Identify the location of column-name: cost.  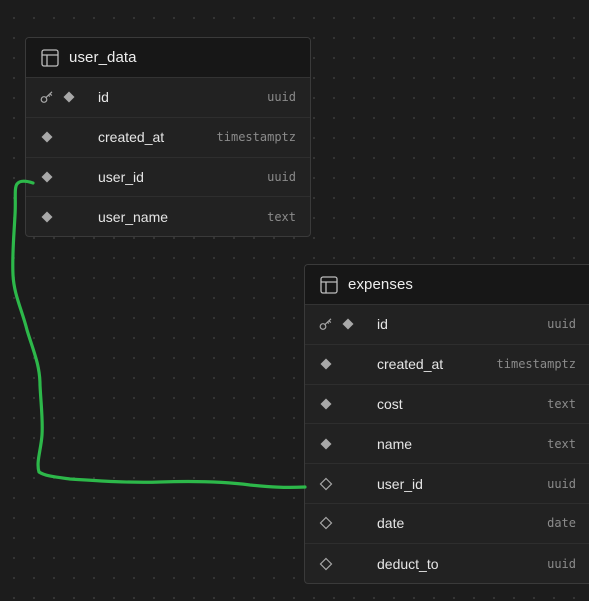
(390, 403).